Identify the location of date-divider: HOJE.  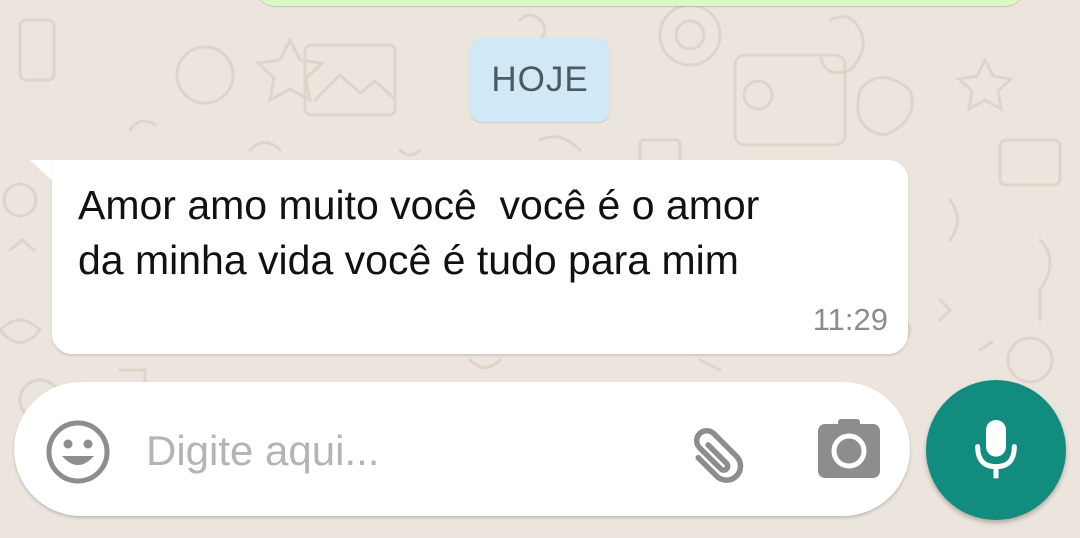
(540, 80).